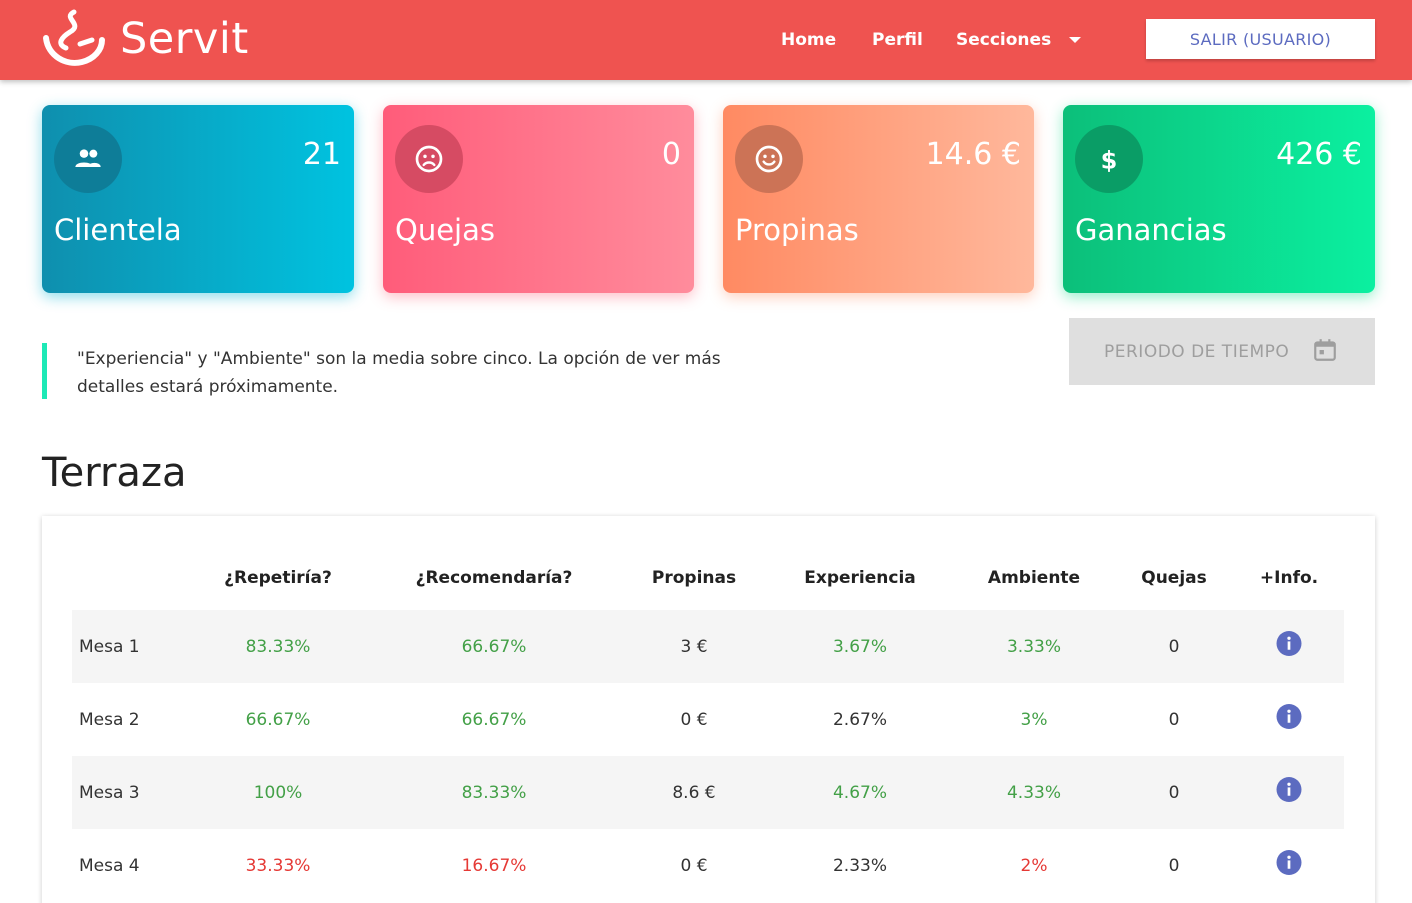 This screenshot has width=1412, height=903. I want to click on card-label: Clientela, so click(118, 230).